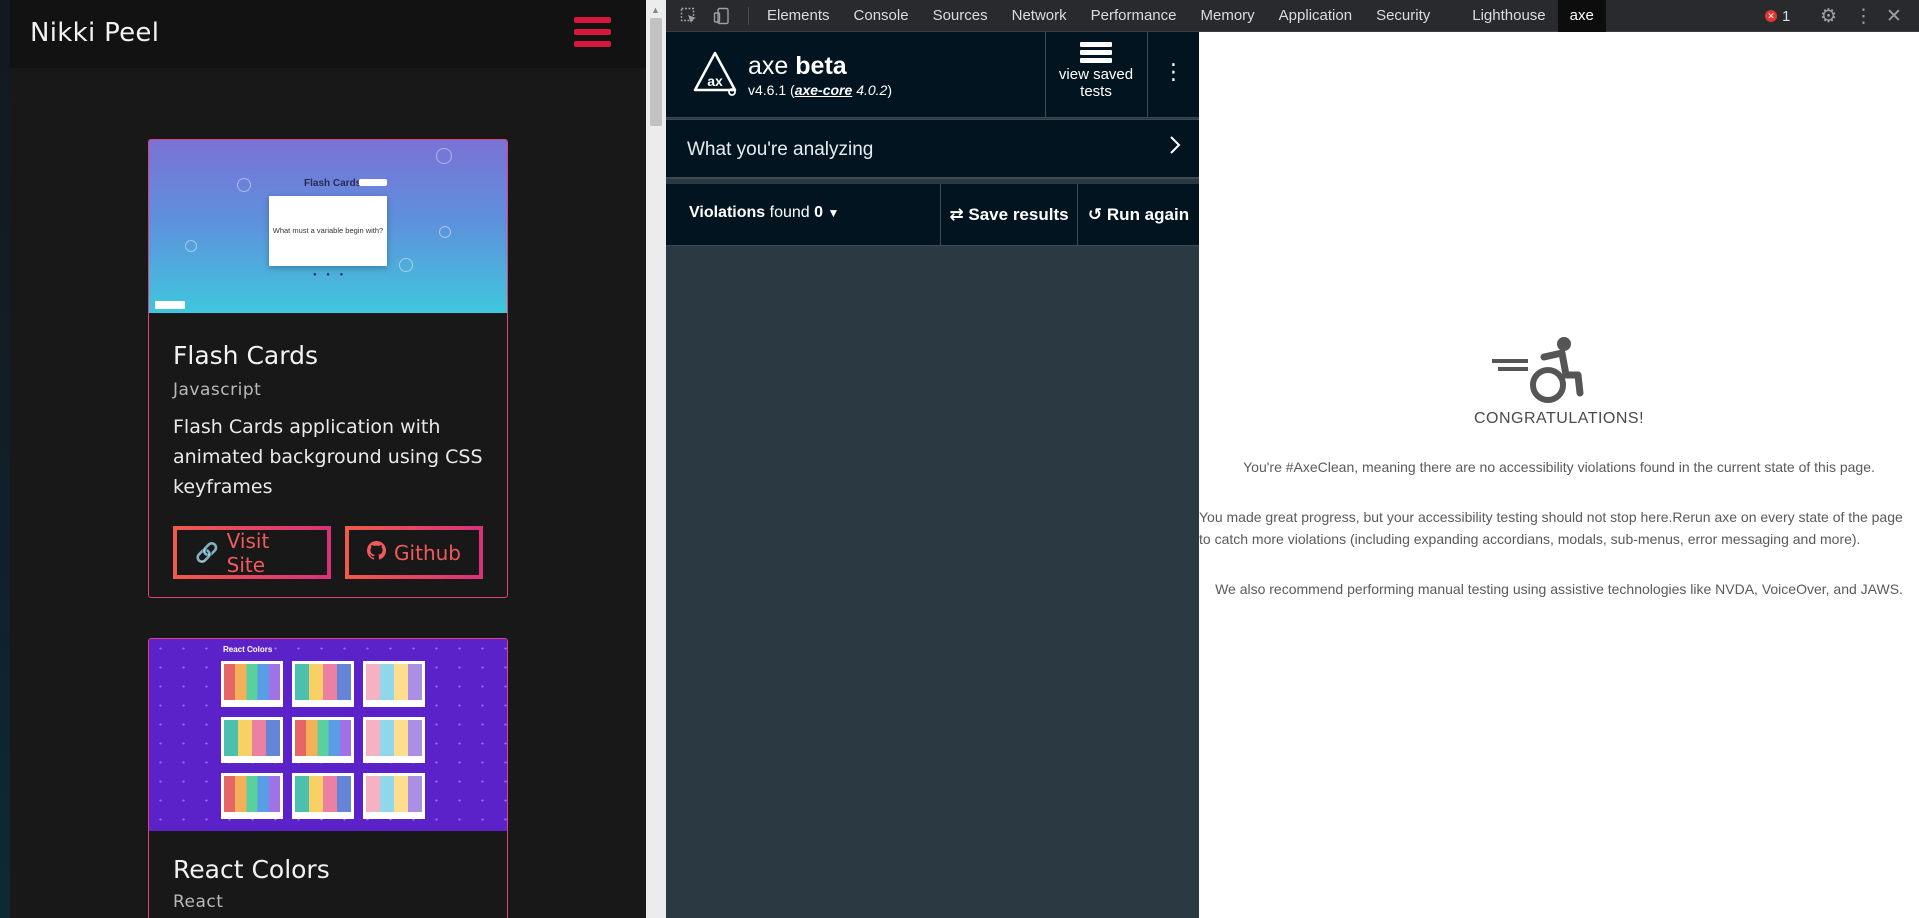  What do you see at coordinates (94, 33) in the screenshot?
I see `site-brand: Nikki Peel` at bounding box center [94, 33].